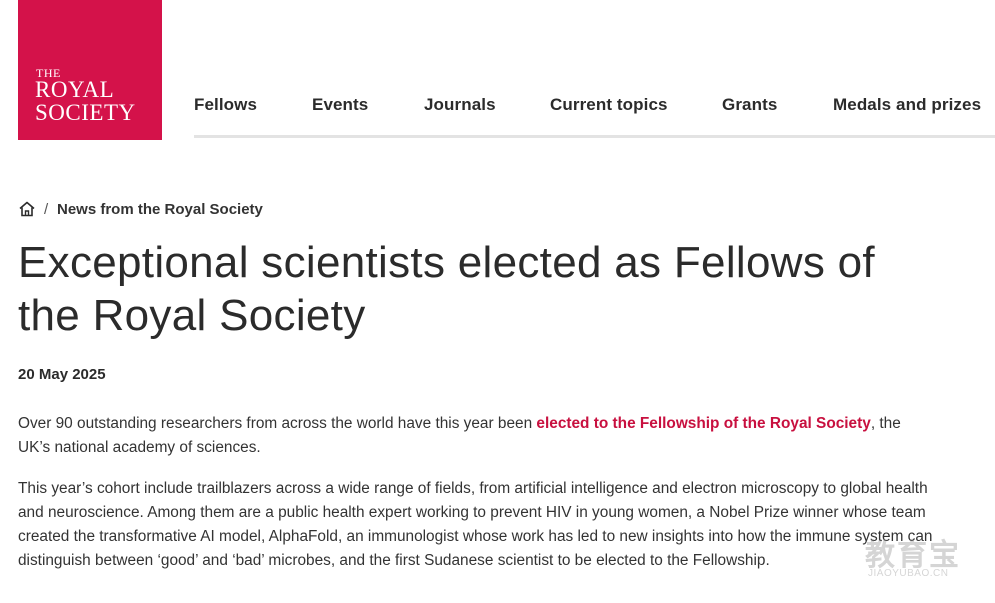 The width and height of the screenshot is (995, 603). What do you see at coordinates (90, 70) in the screenshot?
I see `royal-society-logo: THE ROYAL SOCIETY` at bounding box center [90, 70].